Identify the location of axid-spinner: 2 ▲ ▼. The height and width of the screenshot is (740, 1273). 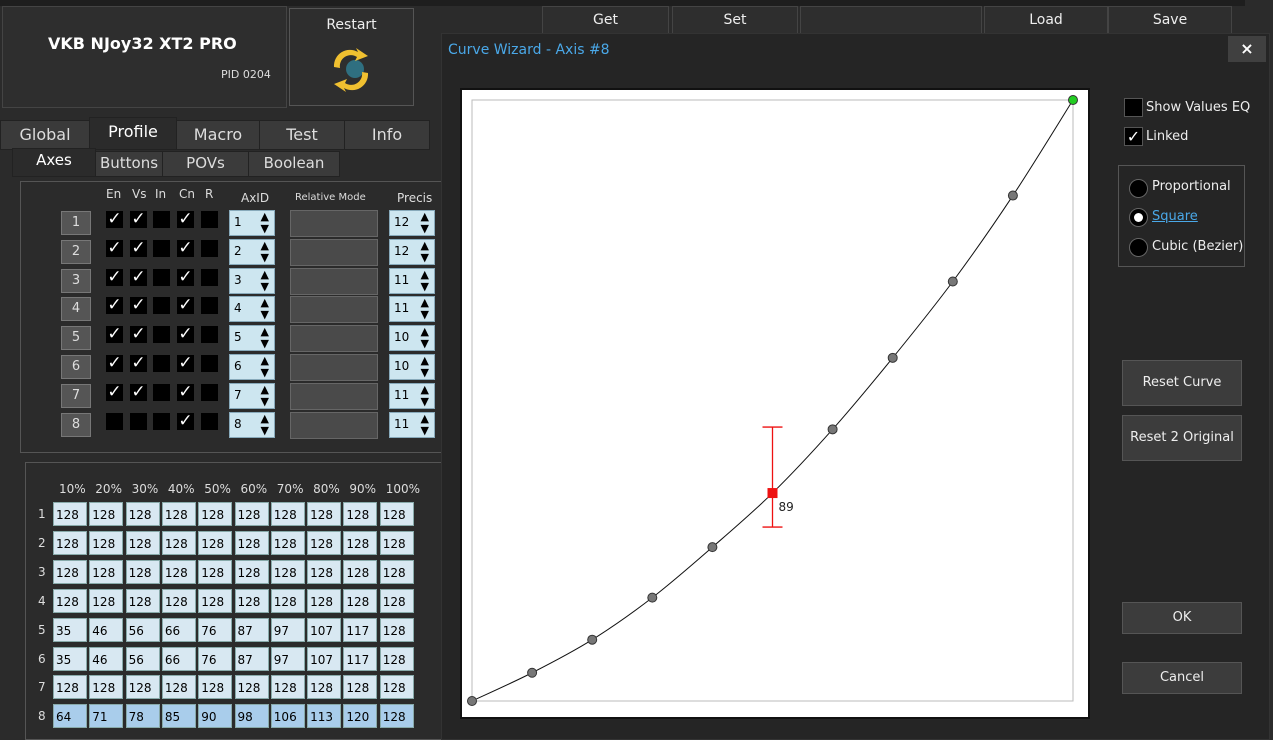
(252, 251).